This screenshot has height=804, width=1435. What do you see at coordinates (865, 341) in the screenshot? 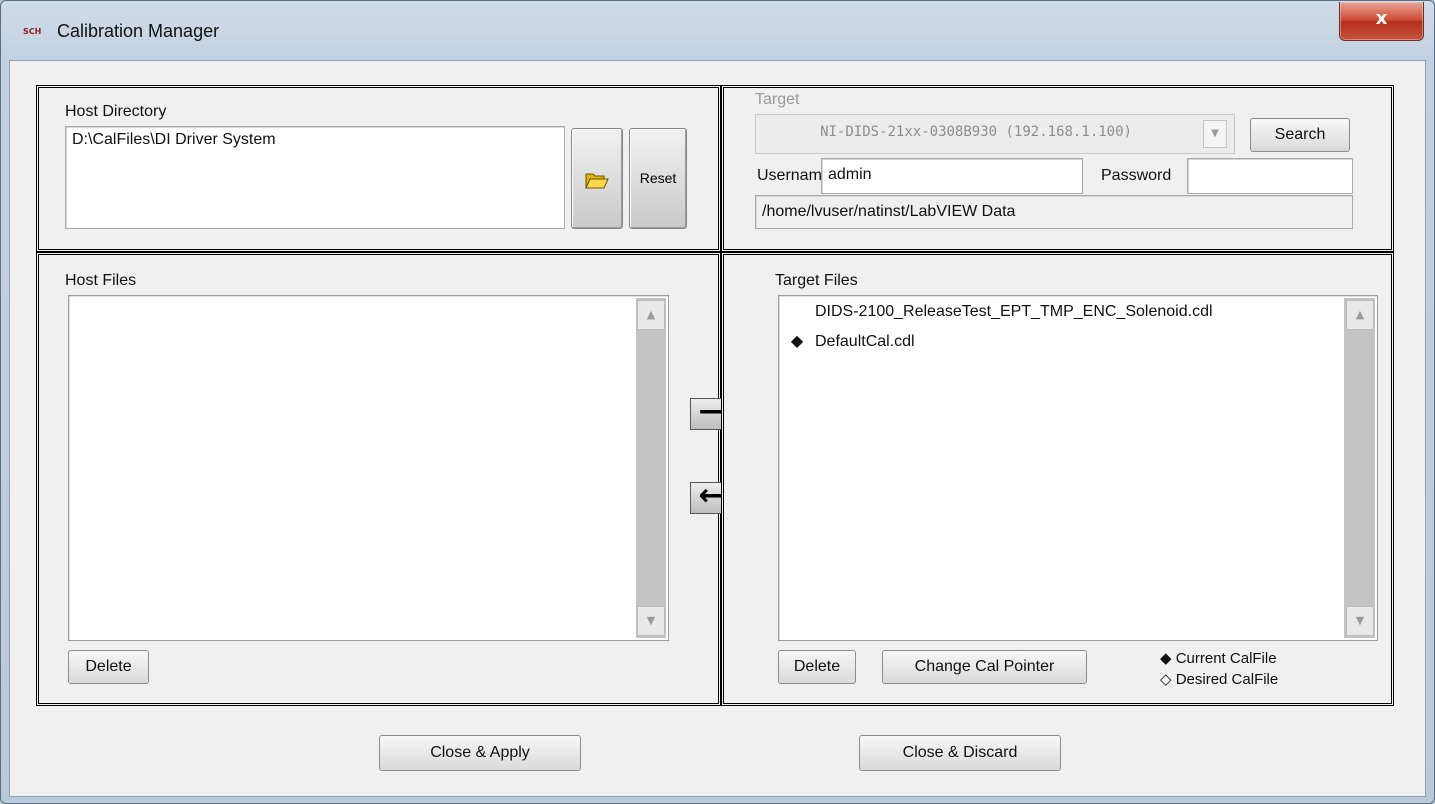
I see `file-name: DefaultCal.cdl` at bounding box center [865, 341].